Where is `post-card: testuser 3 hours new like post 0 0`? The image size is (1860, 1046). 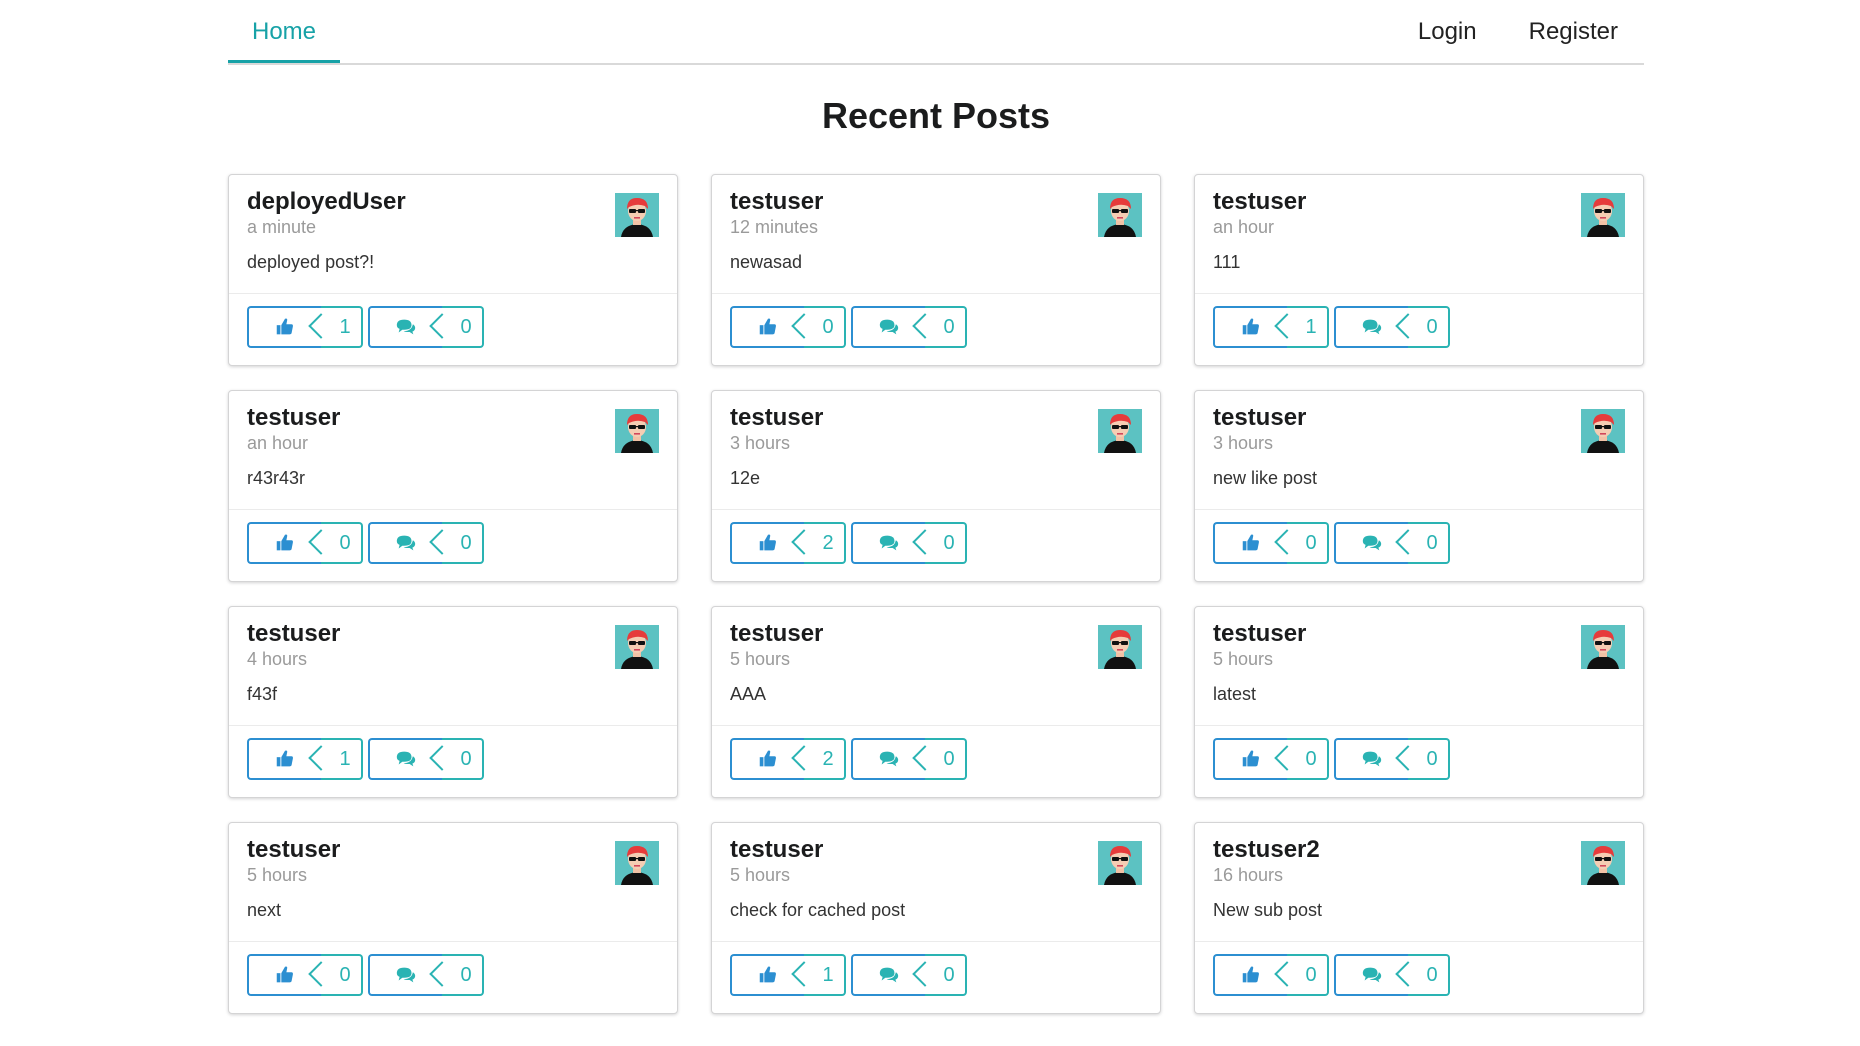 post-card: testuser 3 hours new like post 0 0 is located at coordinates (1419, 486).